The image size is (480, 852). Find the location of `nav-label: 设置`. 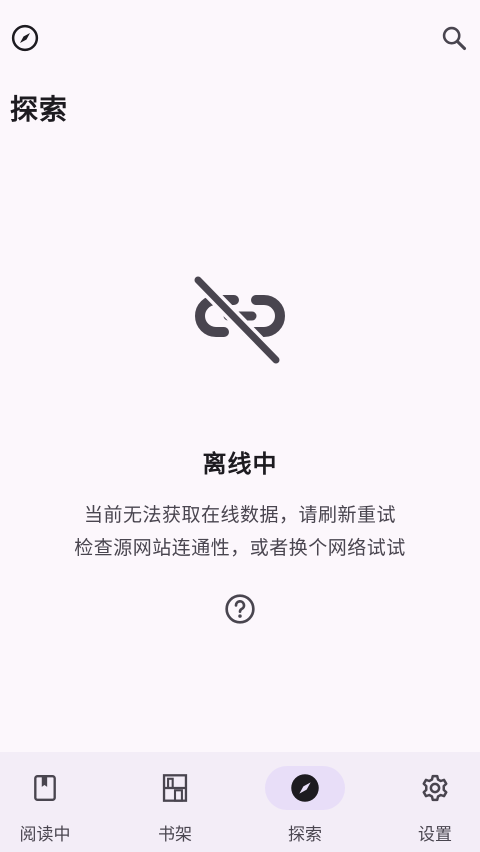

nav-label: 设置 is located at coordinates (435, 835).